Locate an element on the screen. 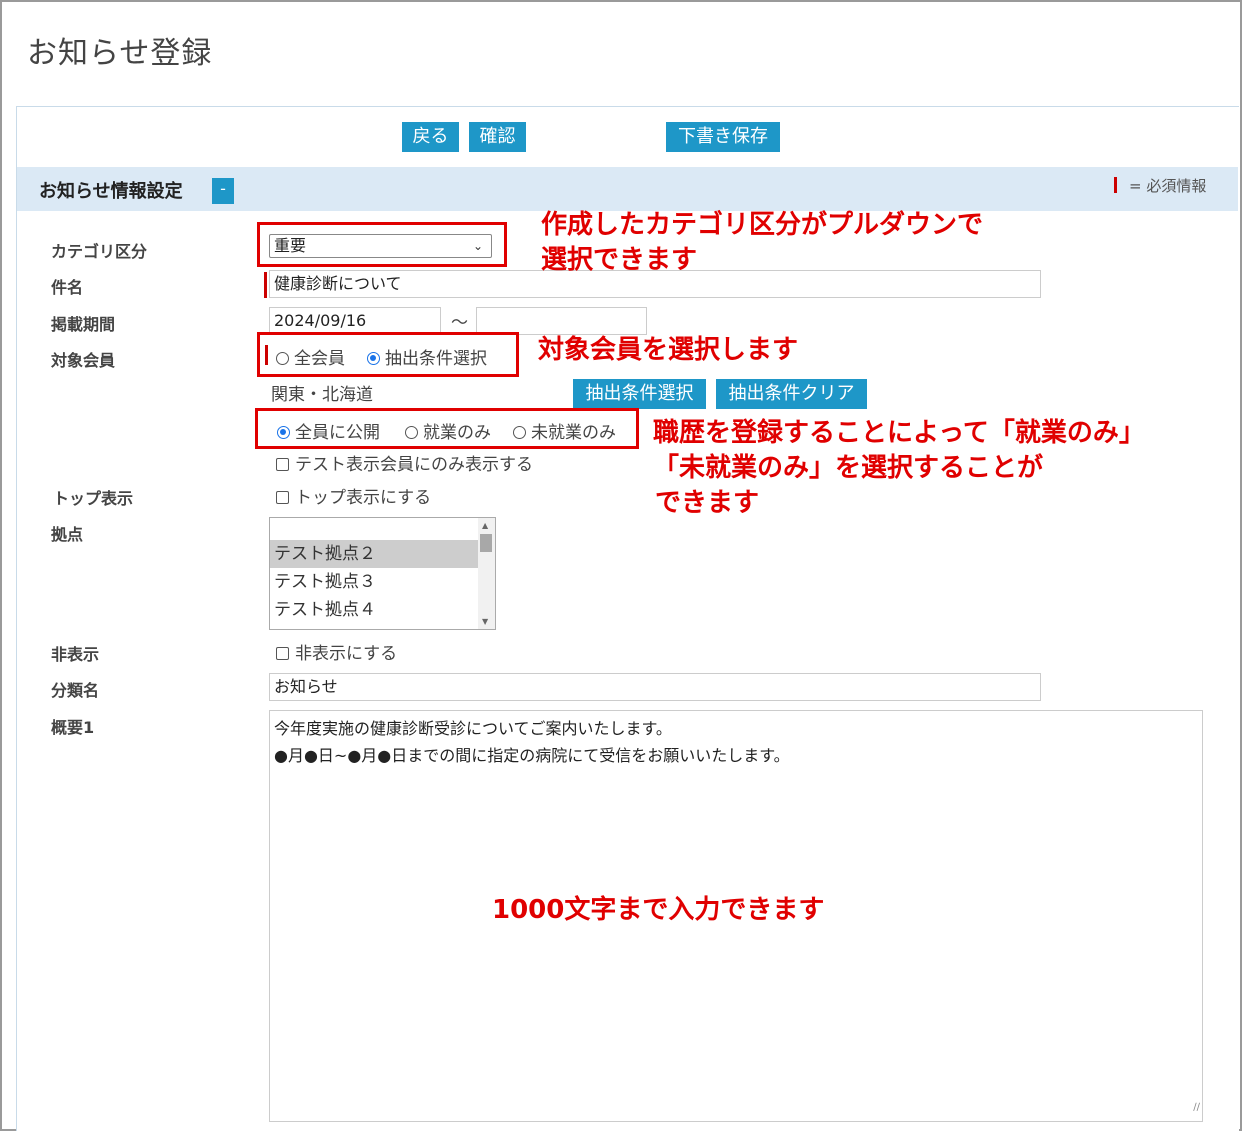 The width and height of the screenshot is (1242, 1131). summary-line: 今年度実施の健康診断受診についてご案内いたします。 is located at coordinates (473, 728).